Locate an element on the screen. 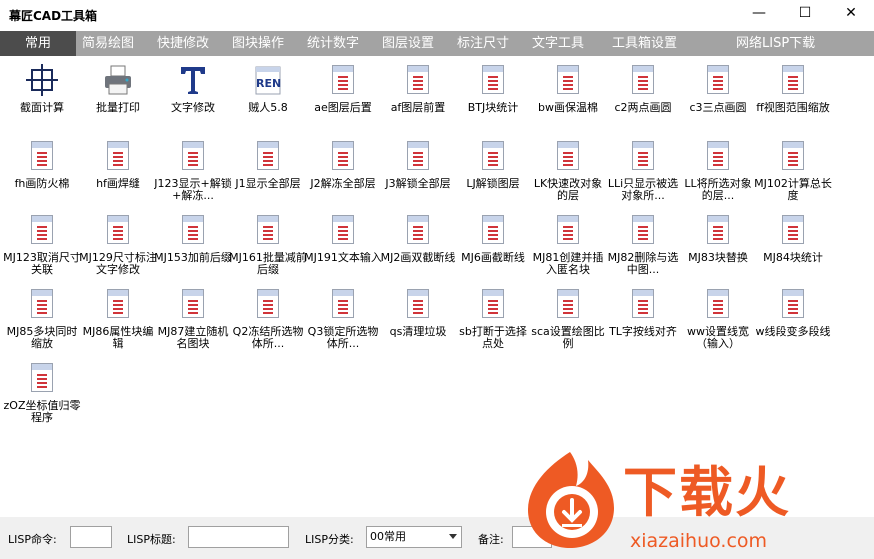  tab-text-tools: 文字工具 is located at coordinates (558, 43).